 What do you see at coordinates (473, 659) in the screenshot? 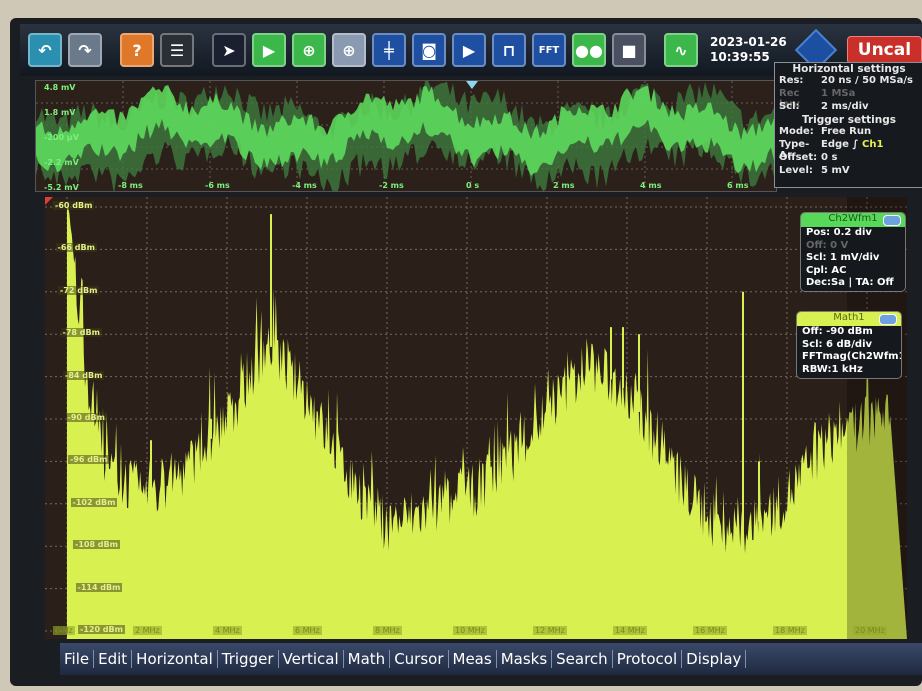
I see `menu-meas: Meas` at bounding box center [473, 659].